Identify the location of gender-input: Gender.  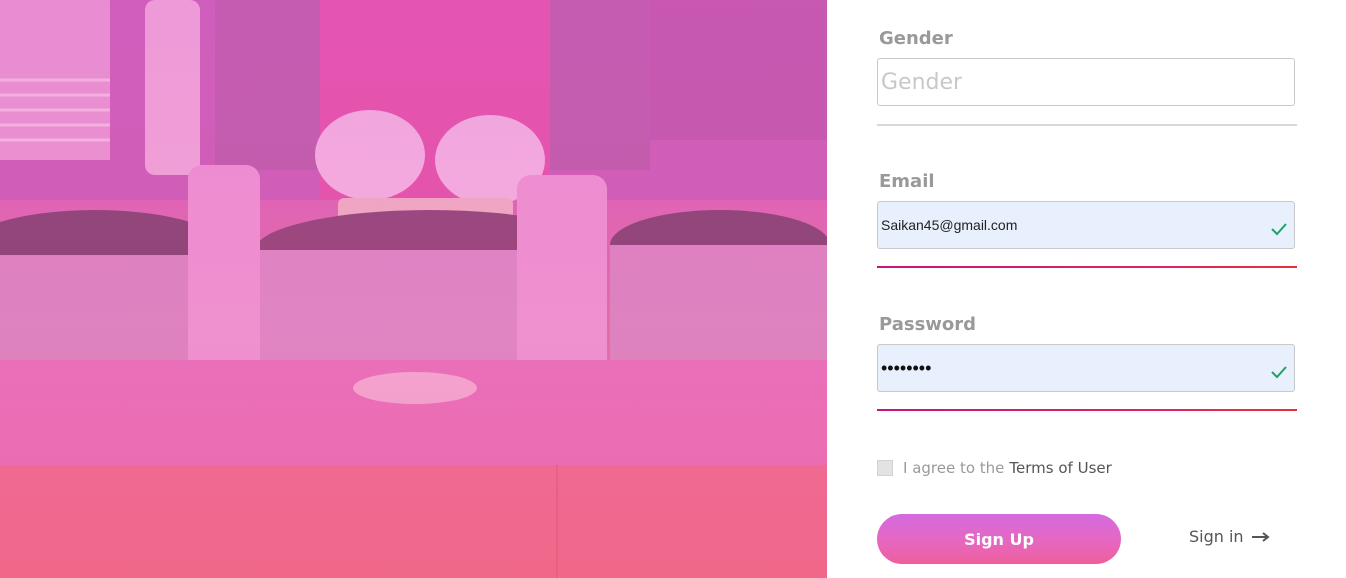
(1086, 82).